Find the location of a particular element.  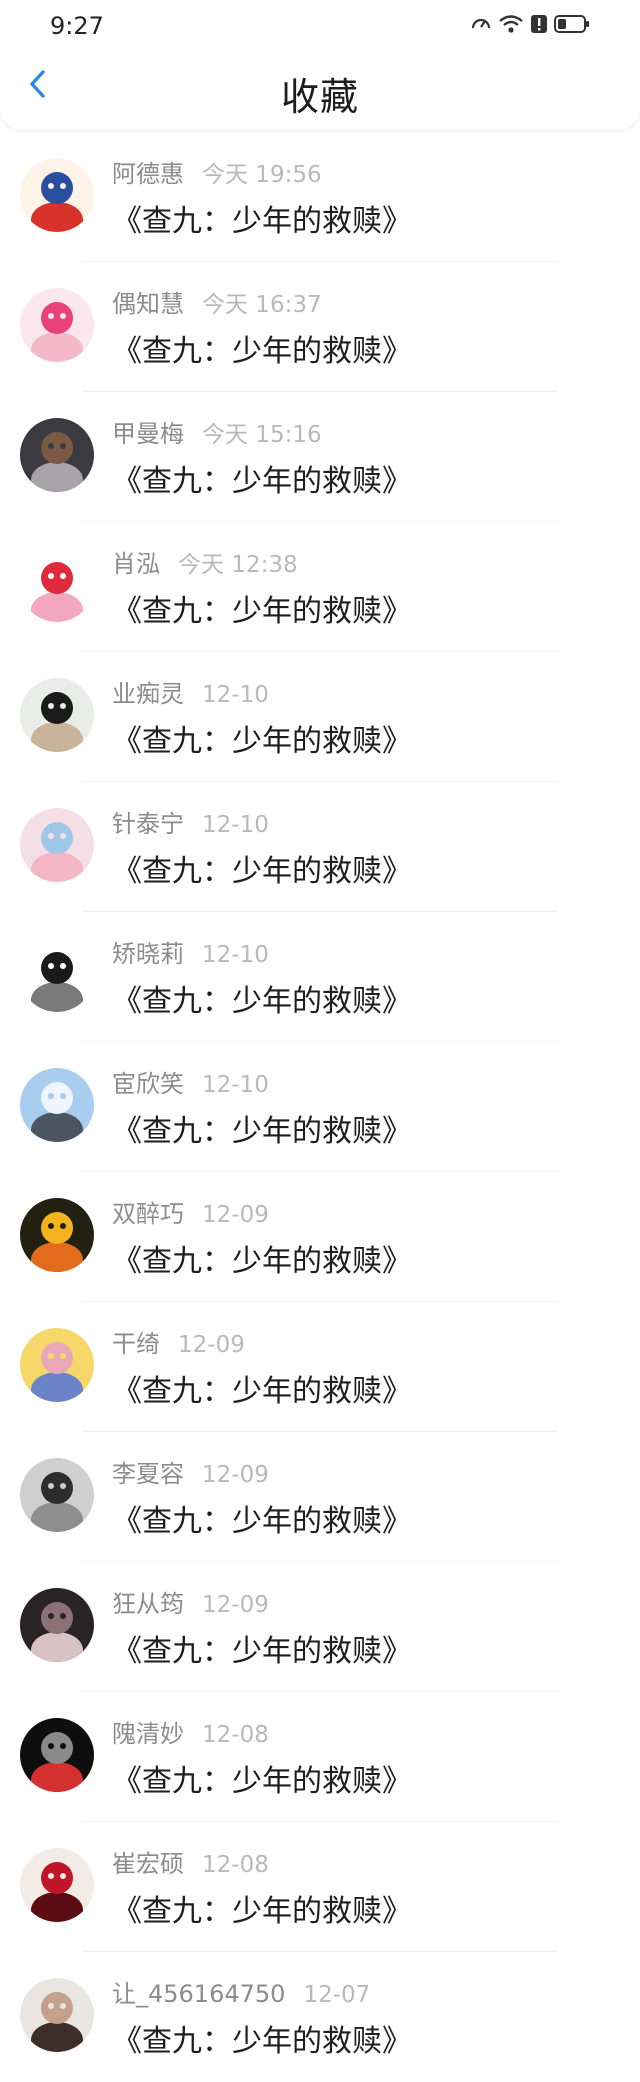

item-meta: 肖泓 今天 12:38 is located at coordinates (205, 561).